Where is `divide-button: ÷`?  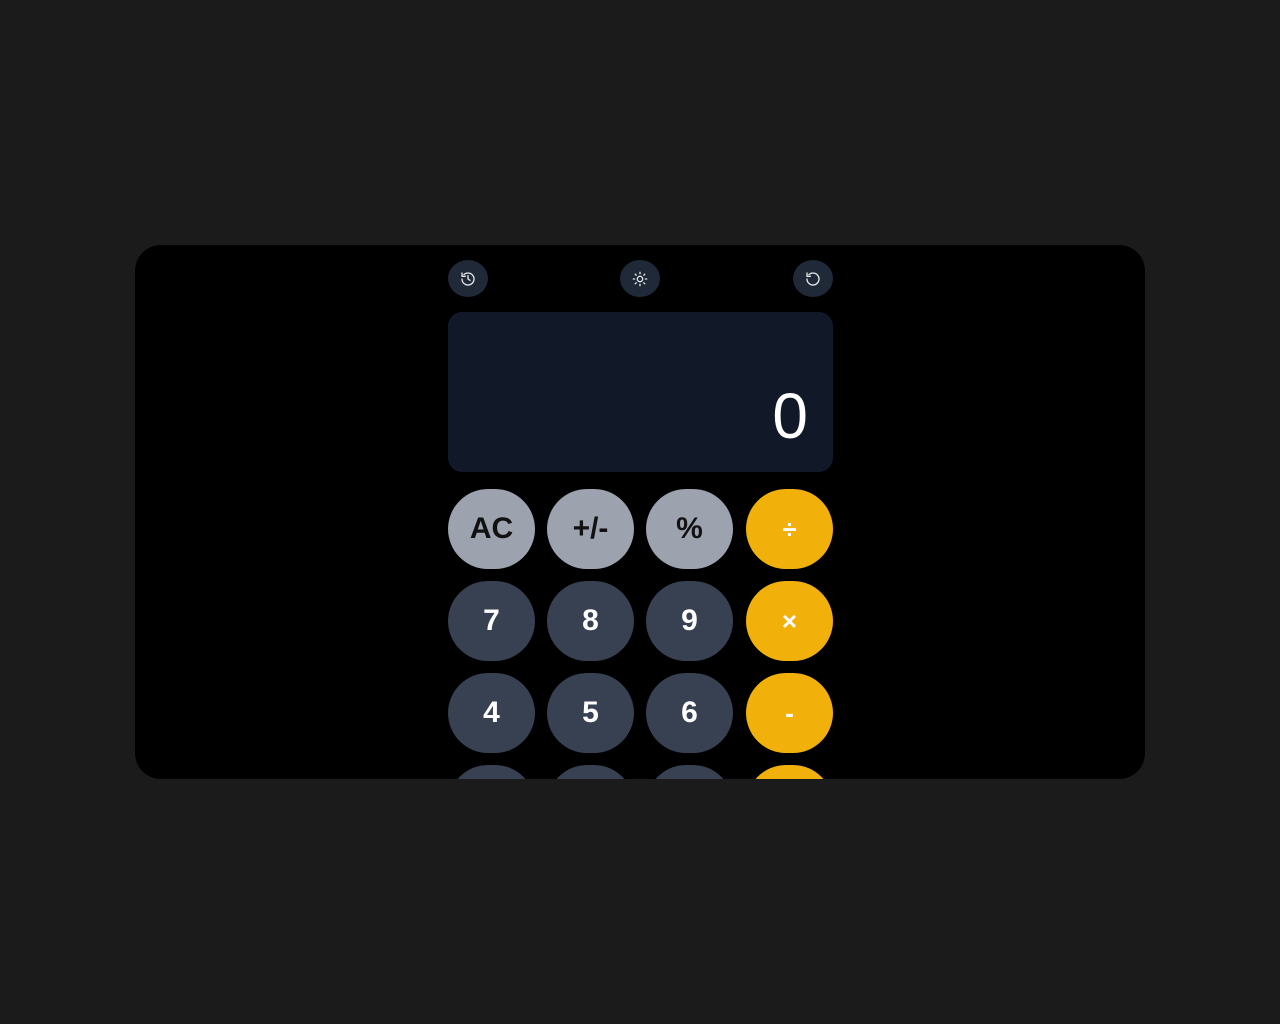
divide-button: ÷ is located at coordinates (789, 529).